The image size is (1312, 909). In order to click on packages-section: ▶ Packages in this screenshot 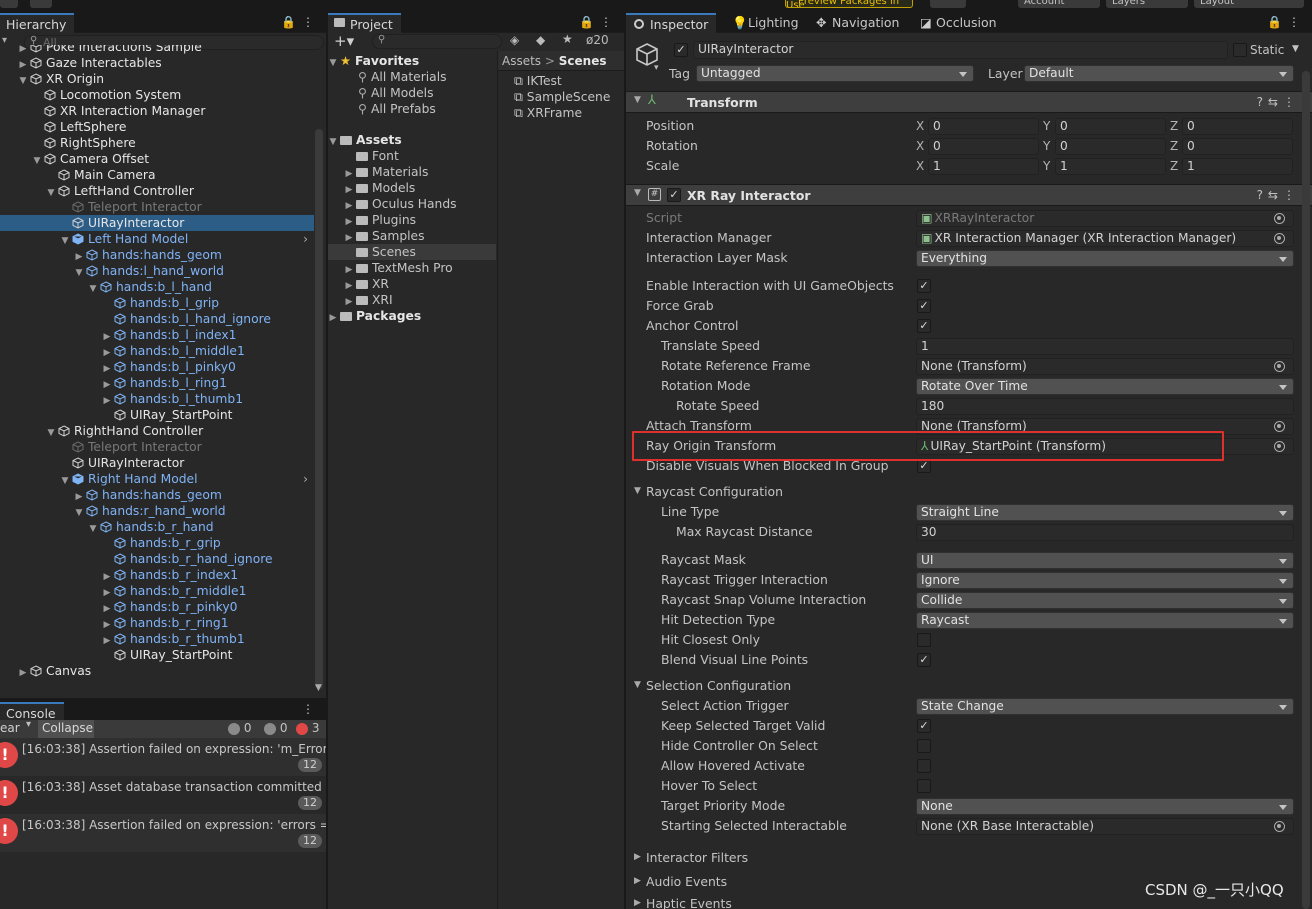, I will do `click(412, 316)`.